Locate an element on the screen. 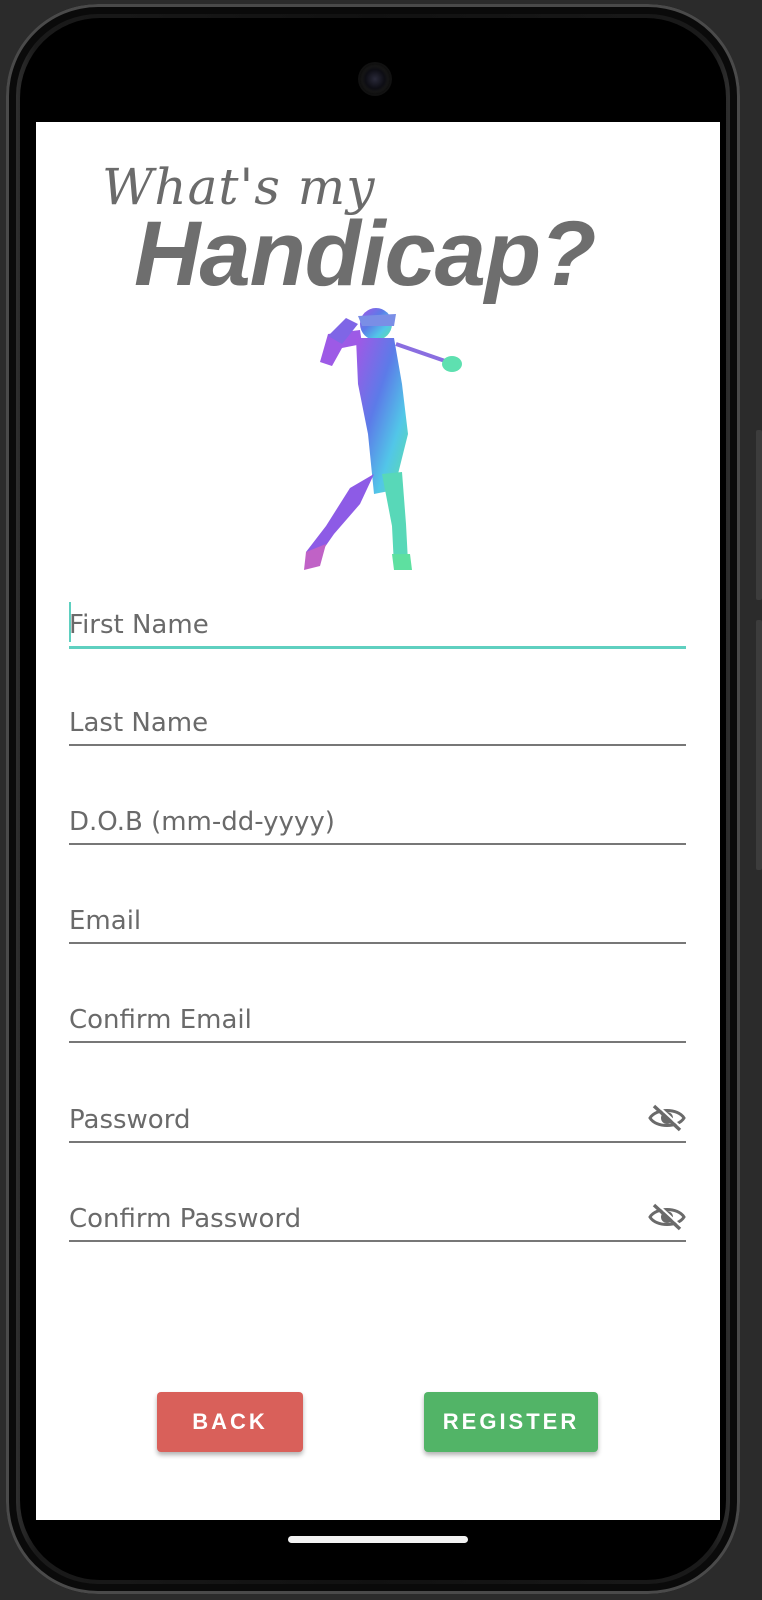 This screenshot has width=762, height=1600. confirm-email-placeholder: Confirm Email is located at coordinates (160, 1020).